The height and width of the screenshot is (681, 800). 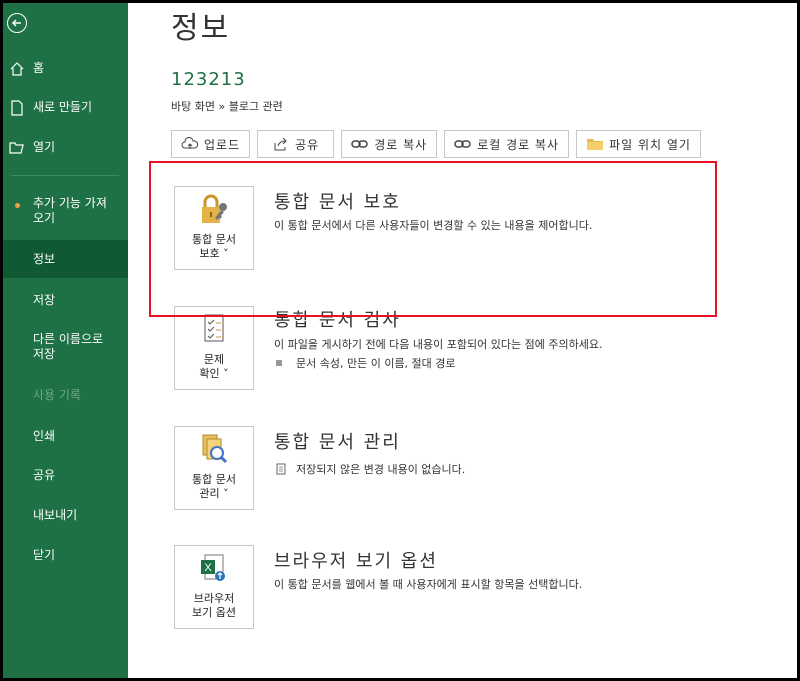 I want to click on sidebar-item-home: 홈, so click(x=65, y=68).